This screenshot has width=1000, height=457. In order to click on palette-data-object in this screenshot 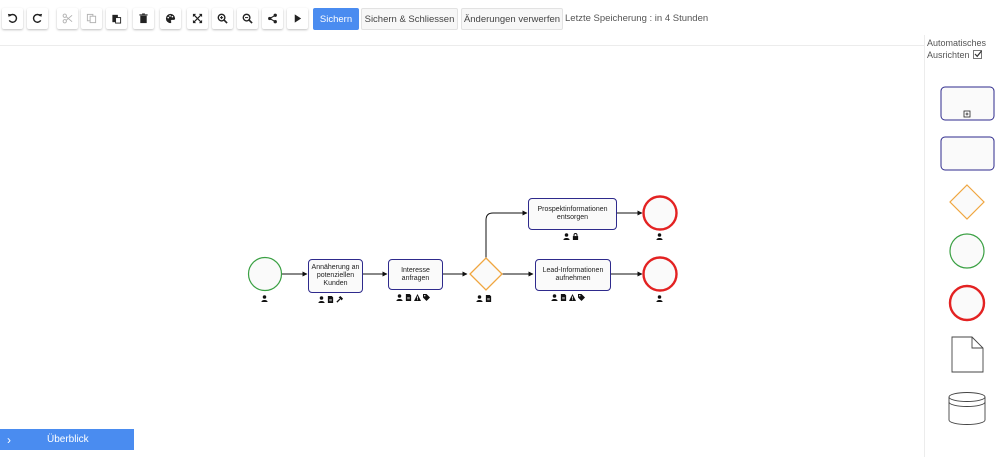, I will do `click(967, 354)`.